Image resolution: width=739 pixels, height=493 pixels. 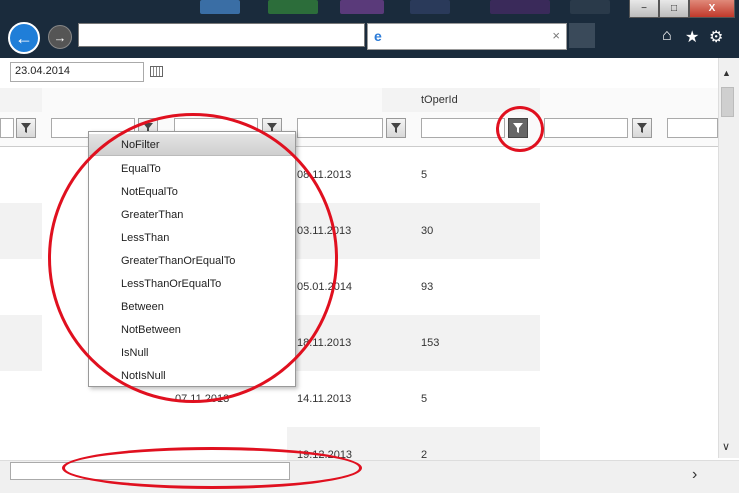 What do you see at coordinates (156, 71) in the screenshot?
I see `calendar-icon` at bounding box center [156, 71].